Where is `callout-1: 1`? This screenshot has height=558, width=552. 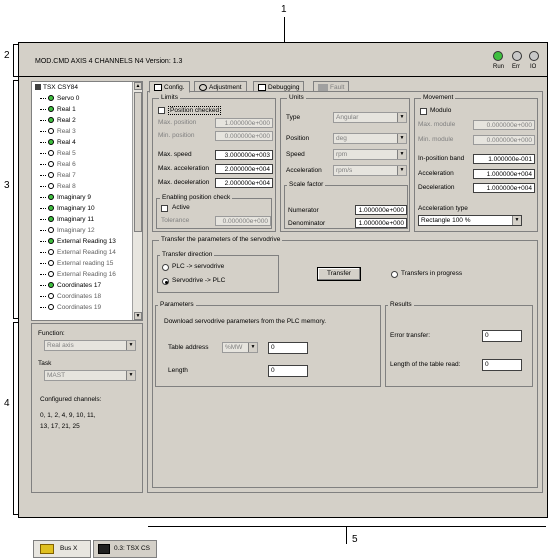 callout-1: 1 is located at coordinates (284, 9).